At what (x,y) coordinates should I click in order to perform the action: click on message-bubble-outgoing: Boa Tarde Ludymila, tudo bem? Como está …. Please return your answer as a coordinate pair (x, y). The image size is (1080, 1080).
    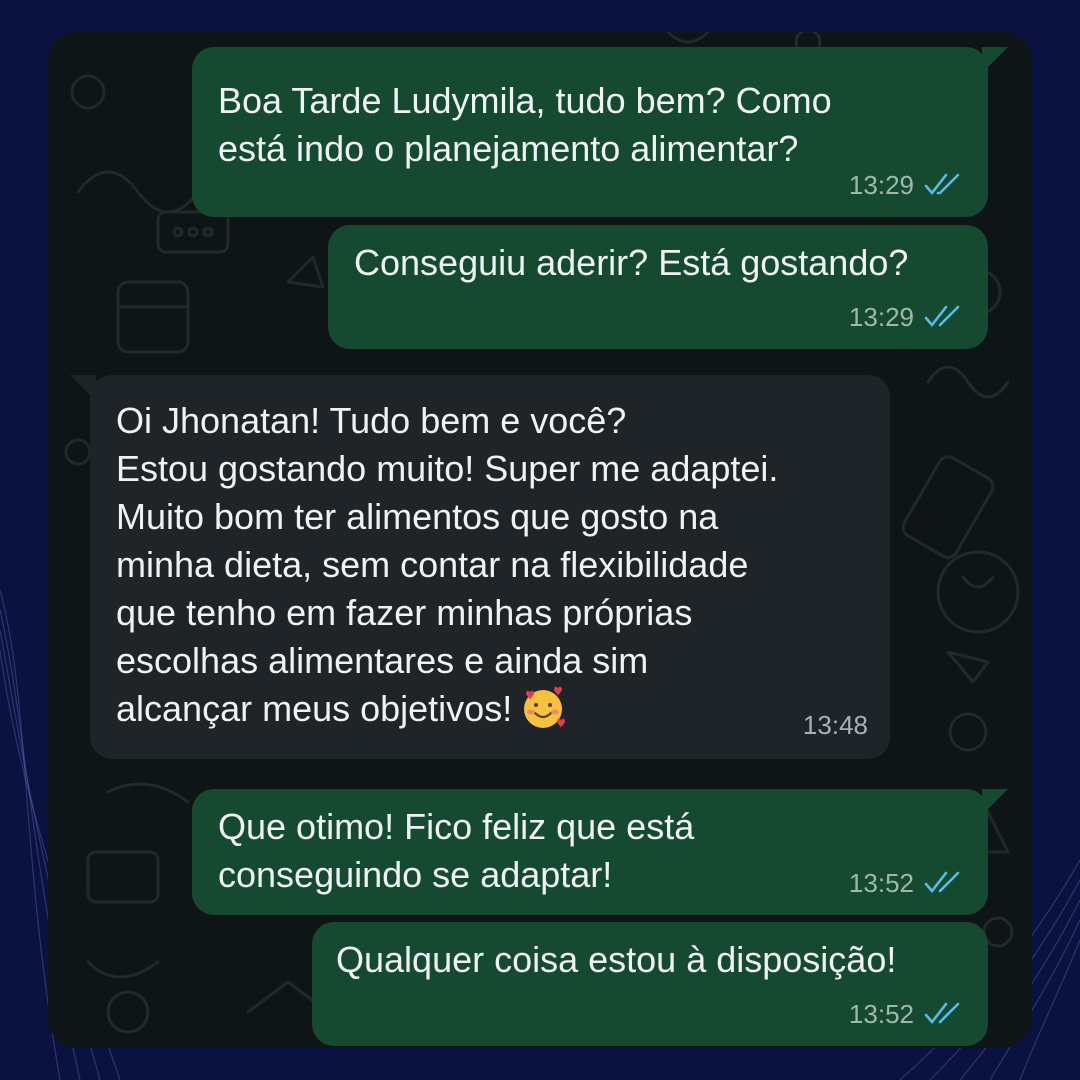
    Looking at the image, I should click on (600, 132).